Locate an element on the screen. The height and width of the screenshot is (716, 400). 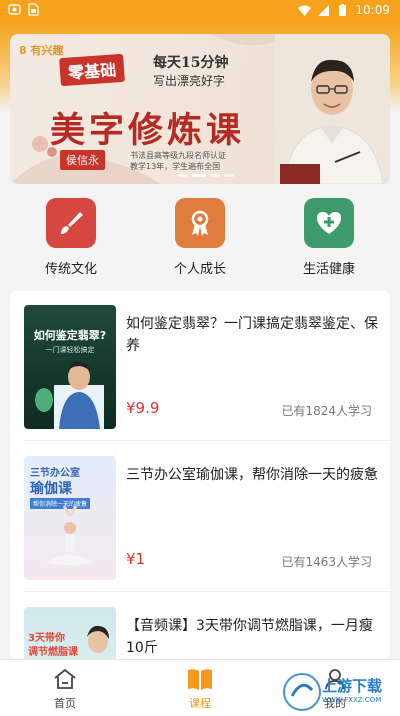
course-title: 三节办公室瑜伽课，帮你消除一天的疲惫 is located at coordinates (252, 475).